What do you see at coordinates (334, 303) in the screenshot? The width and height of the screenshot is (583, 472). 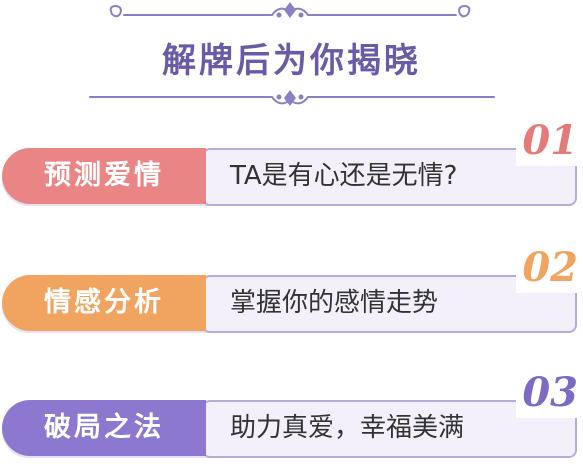 I see `card-description: 掌握你的感情走势` at bounding box center [334, 303].